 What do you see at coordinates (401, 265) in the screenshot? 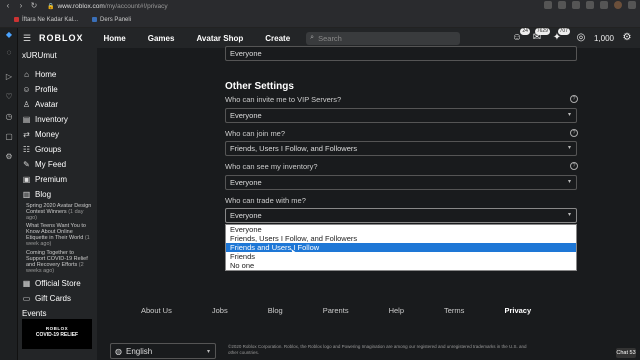
I see `trade-option: No one` at bounding box center [401, 265].